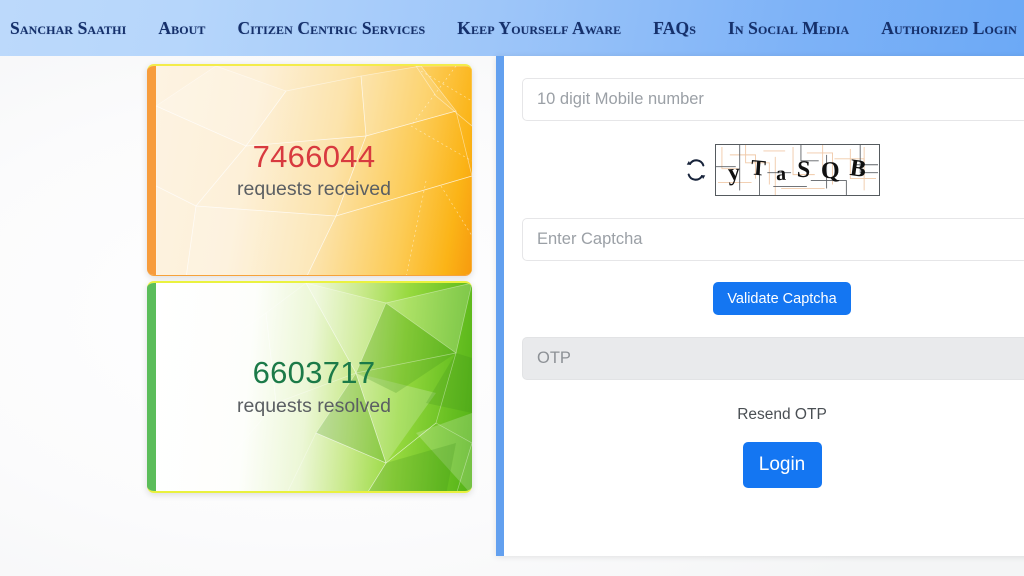  What do you see at coordinates (758, 167) in the screenshot?
I see `captcha-char: T` at bounding box center [758, 167].